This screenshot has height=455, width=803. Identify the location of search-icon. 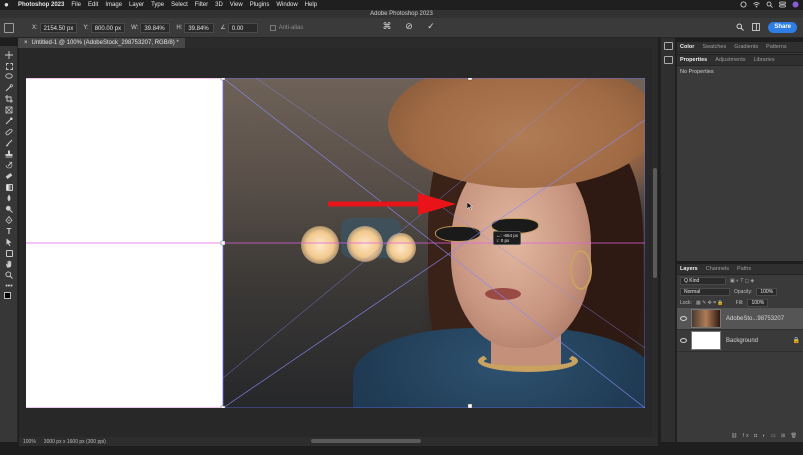
(769, 4).